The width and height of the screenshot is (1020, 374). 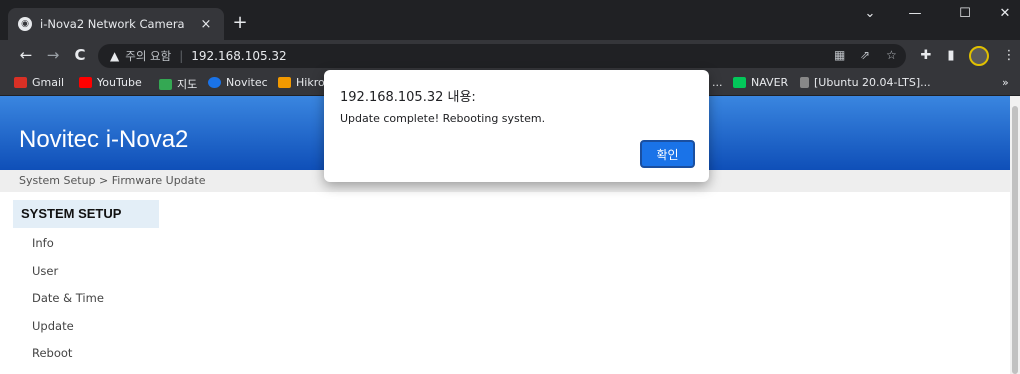 What do you see at coordinates (85, 82) in the screenshot?
I see `youtube-icon` at bounding box center [85, 82].